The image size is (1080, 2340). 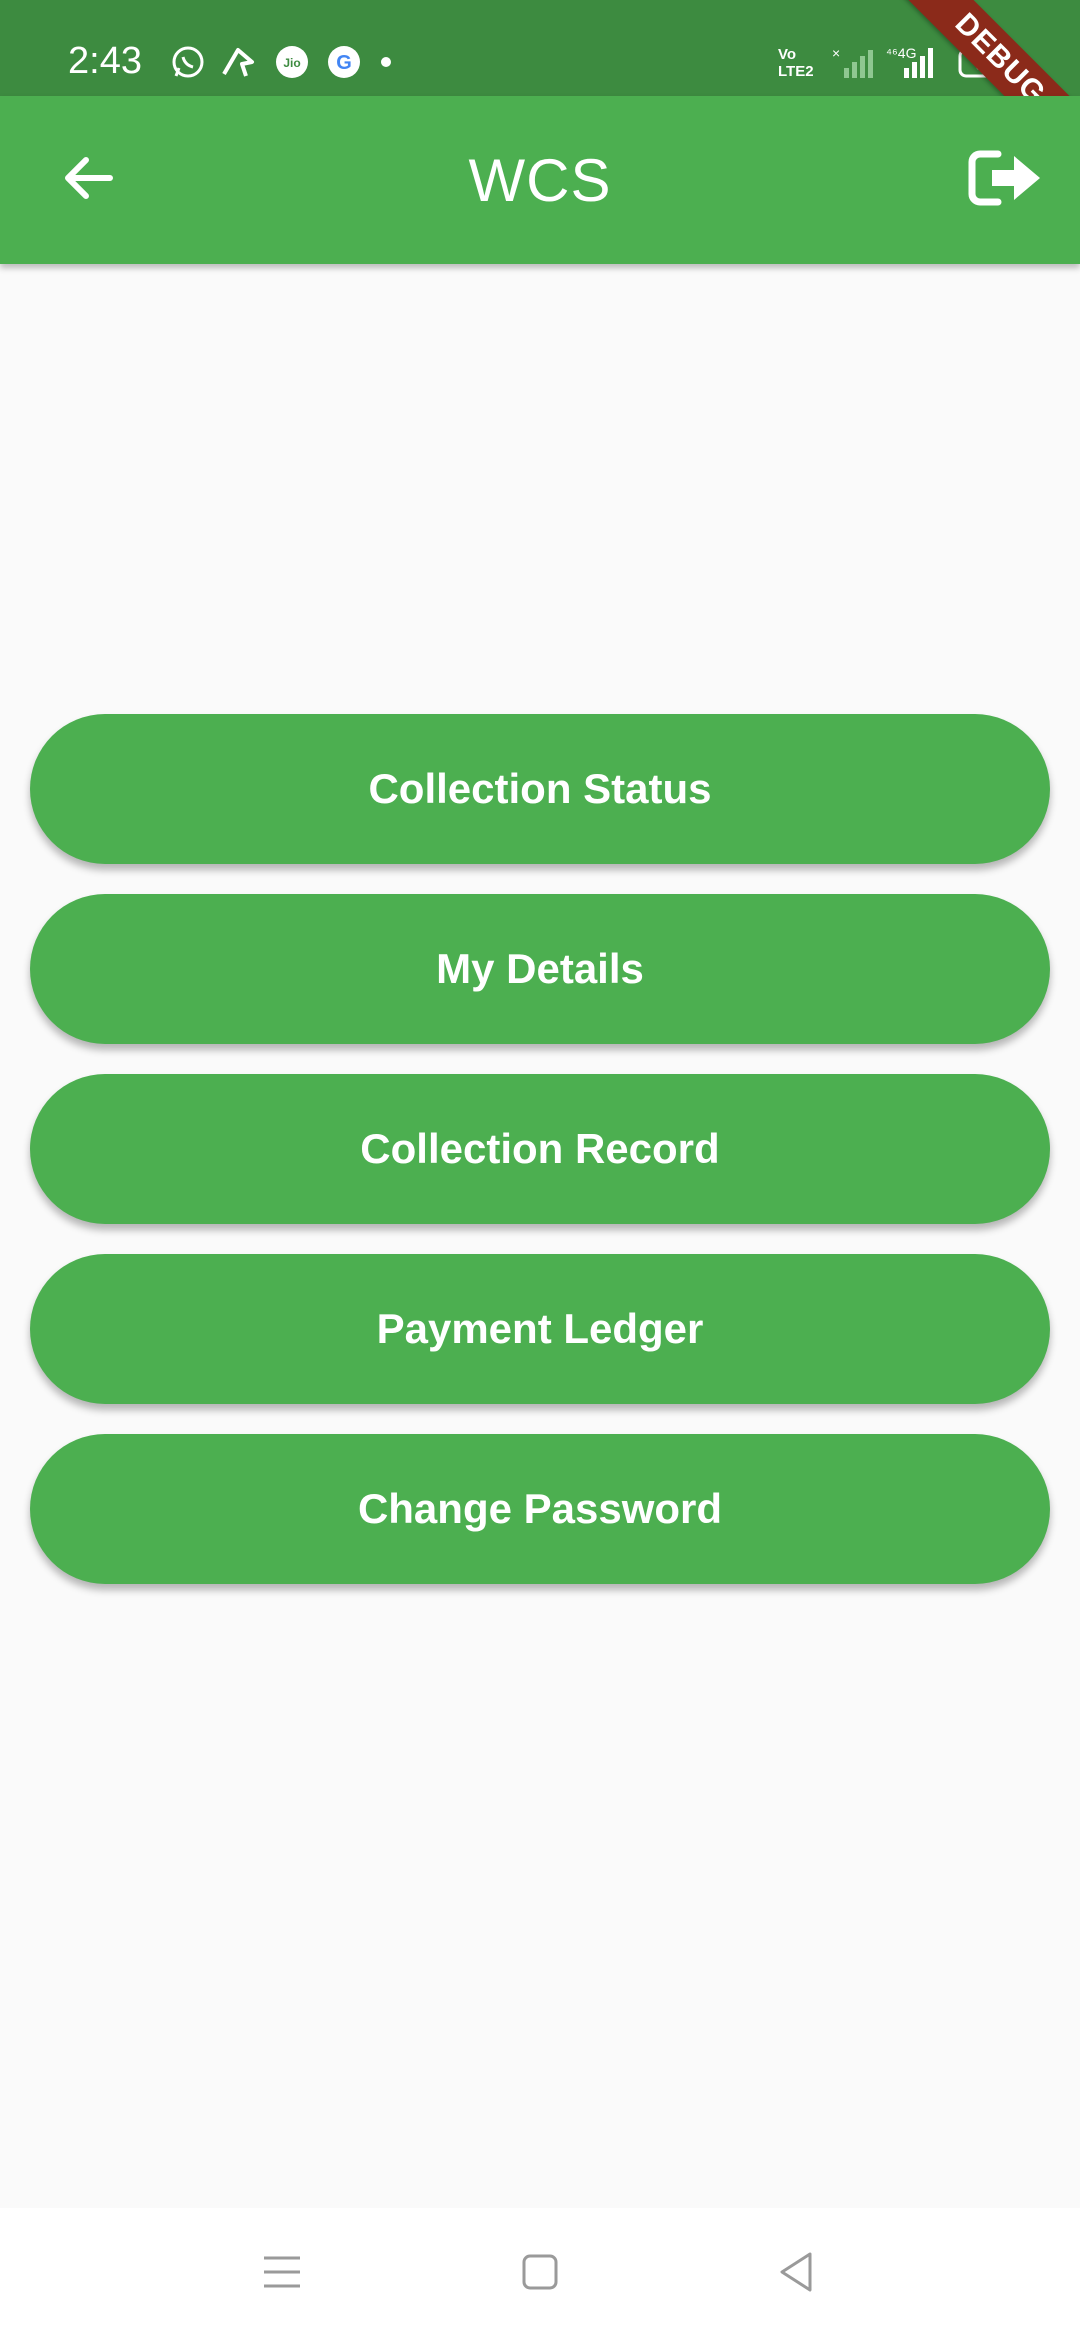 I want to click on page-title: WCS, so click(x=540, y=180).